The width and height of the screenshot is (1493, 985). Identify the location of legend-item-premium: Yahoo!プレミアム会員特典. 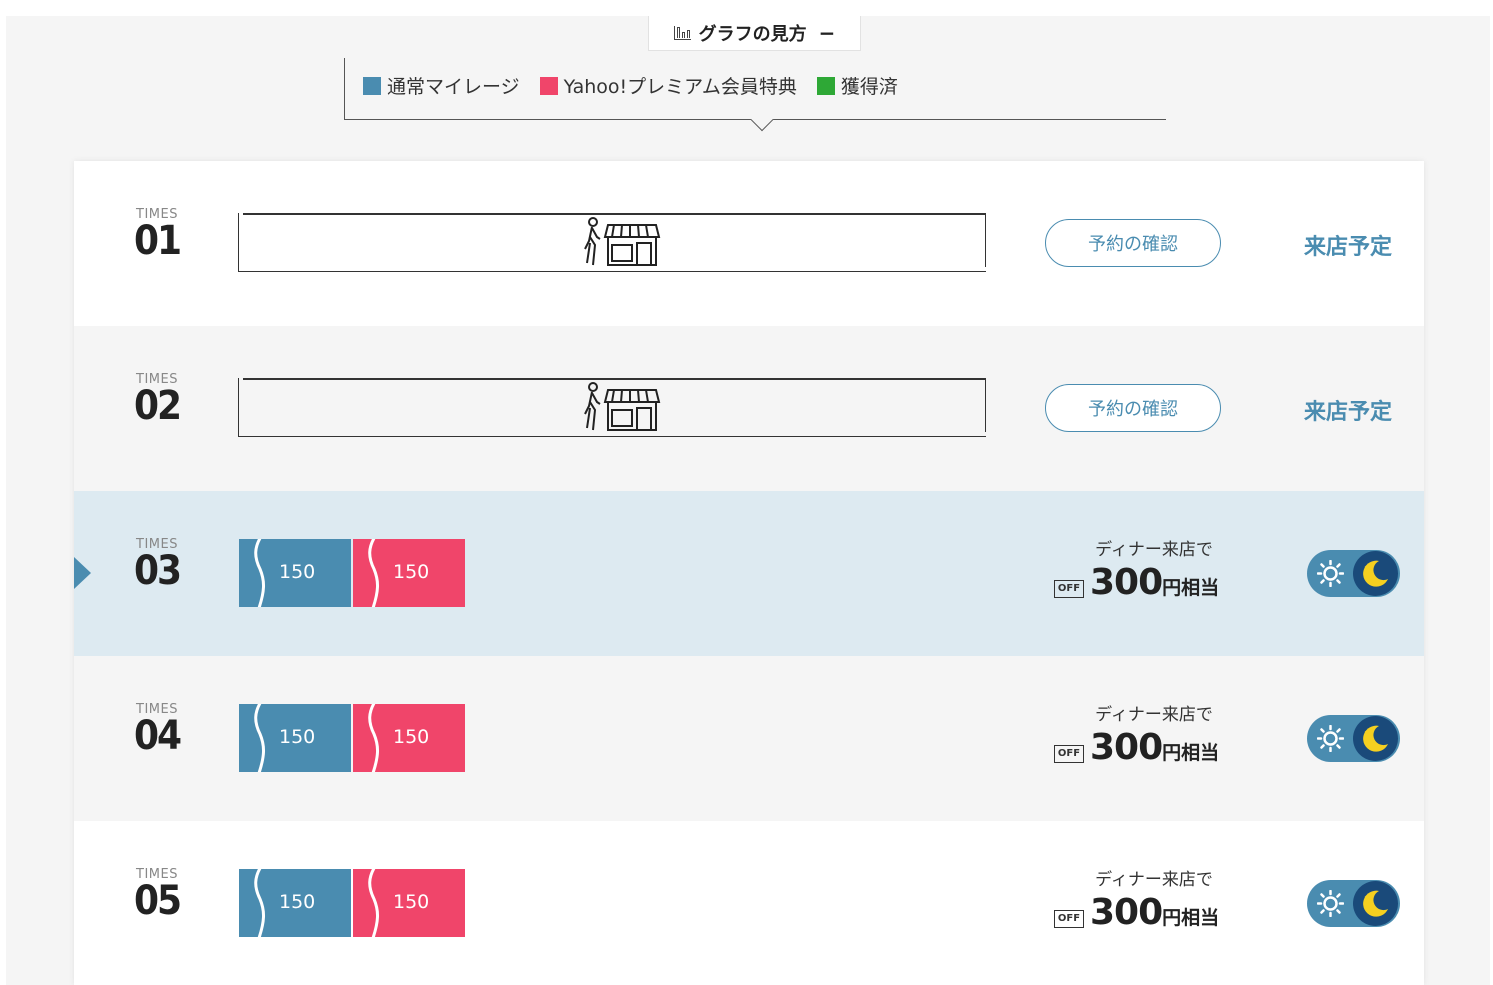
(668, 85).